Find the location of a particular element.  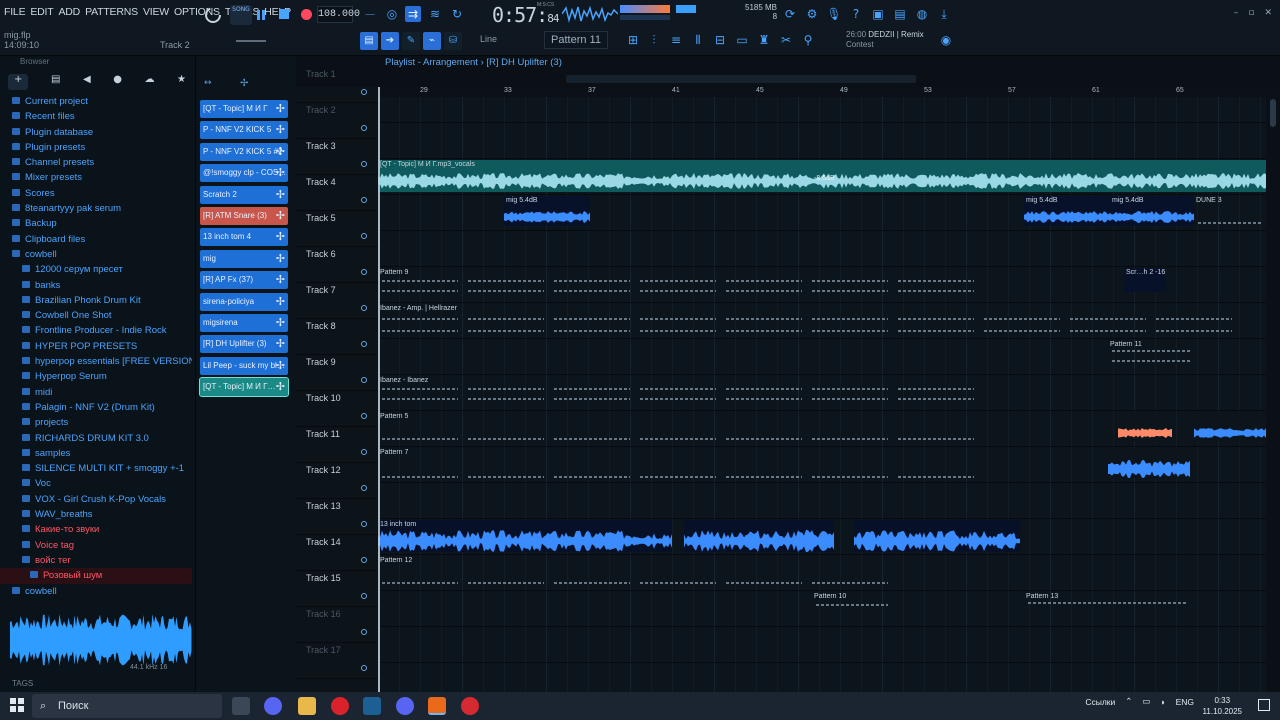

track-header: Track 1 is located at coordinates (337, 85).